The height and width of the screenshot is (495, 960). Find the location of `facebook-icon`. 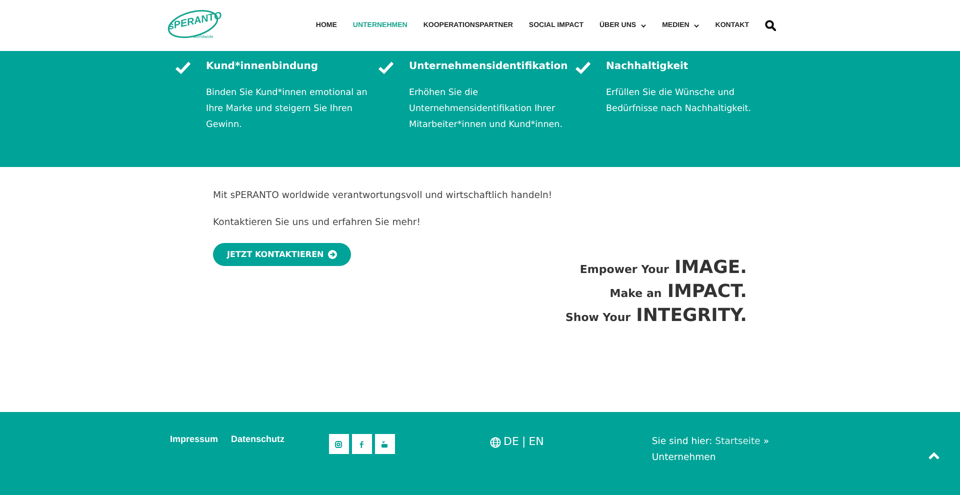

facebook-icon is located at coordinates (362, 444).